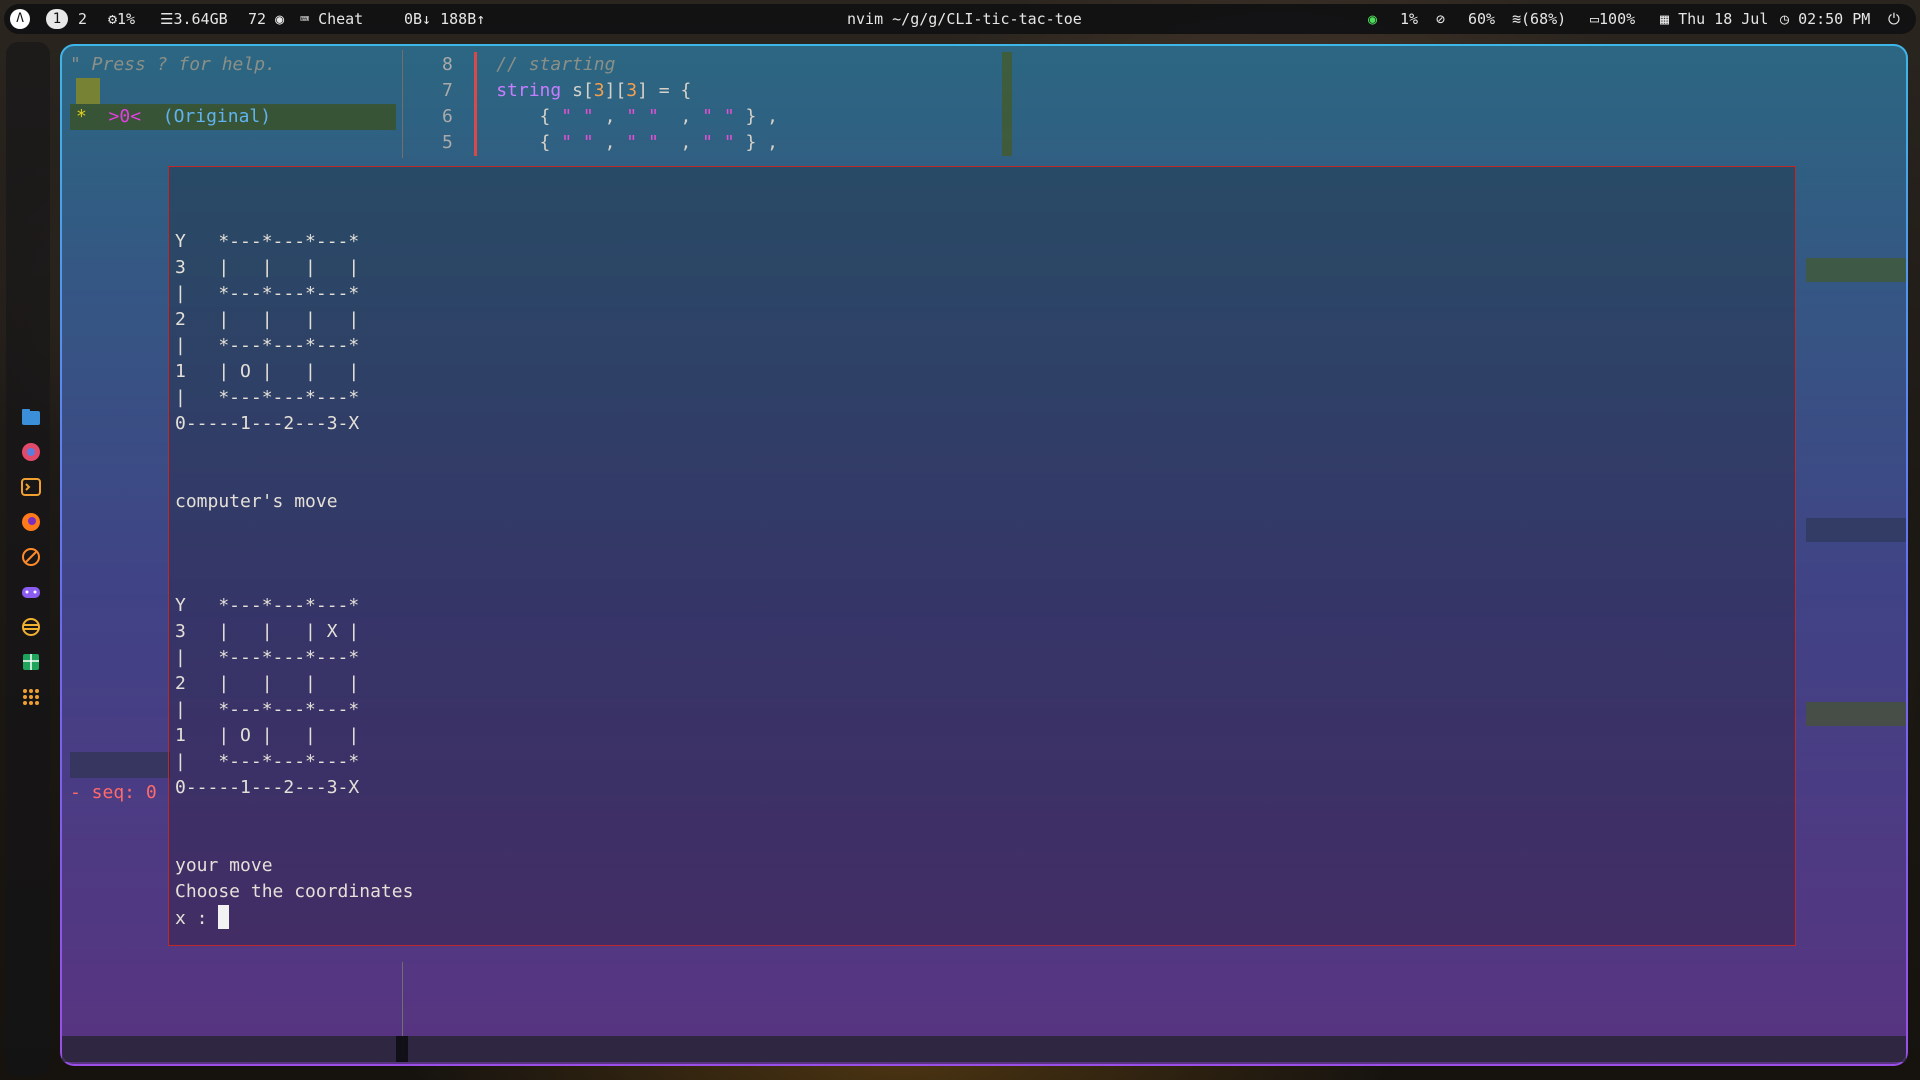 The width and height of the screenshot is (1920, 1080). Describe the element at coordinates (529, 90) in the screenshot. I see `code-keyword: string` at that location.